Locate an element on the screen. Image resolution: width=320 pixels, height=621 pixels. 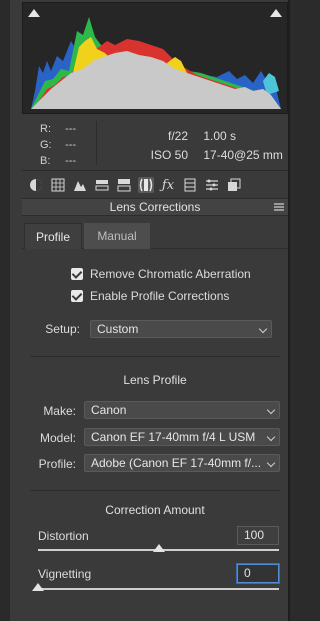
exif-info: f/22 1.00 s ISO 50 17-40@25 mm is located at coordinates (211, 146).